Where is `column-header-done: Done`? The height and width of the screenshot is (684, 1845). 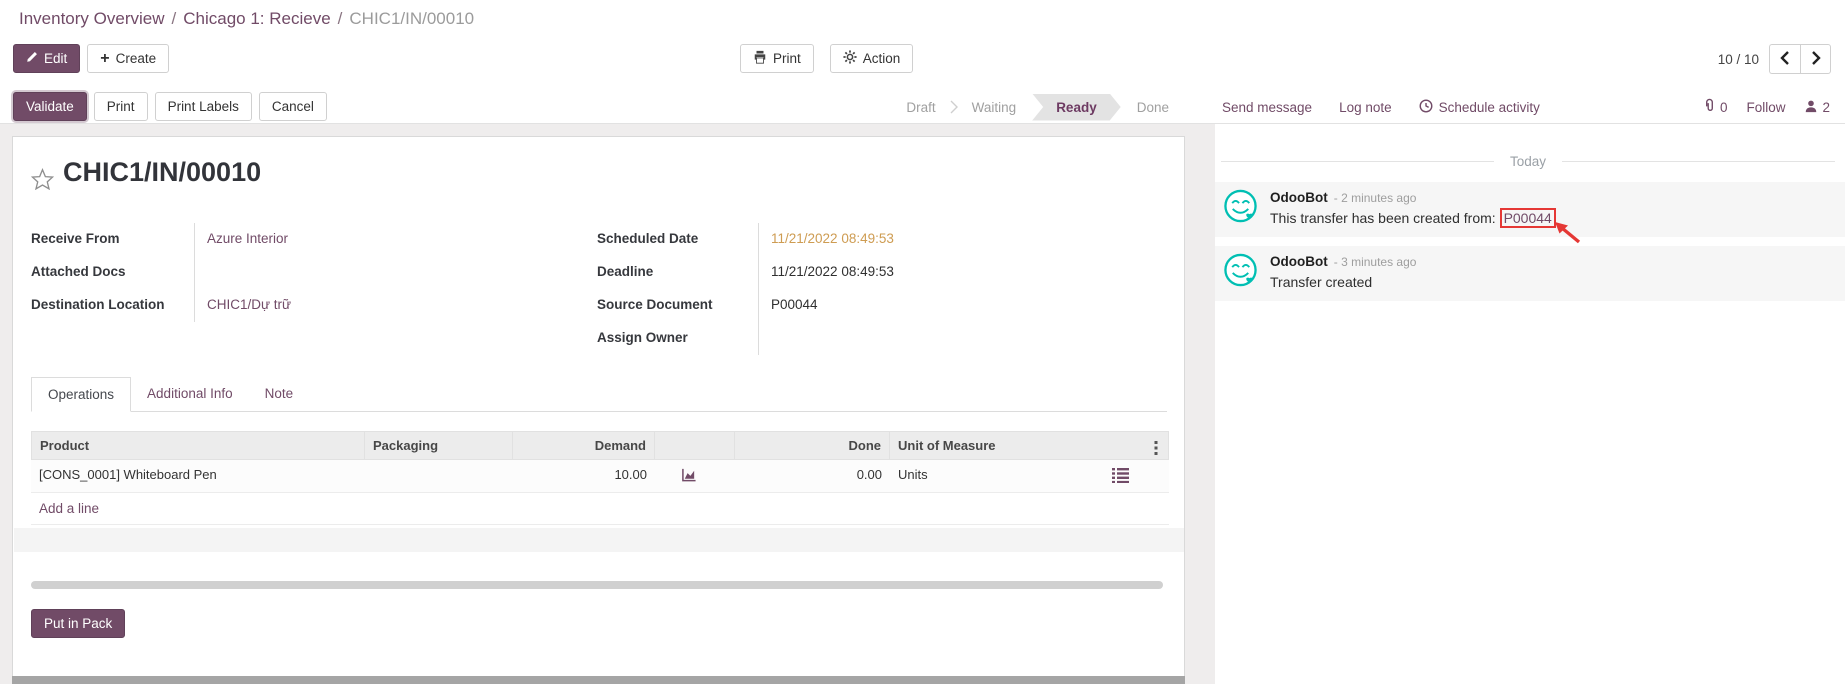 column-header-done: Done is located at coordinates (812, 445).